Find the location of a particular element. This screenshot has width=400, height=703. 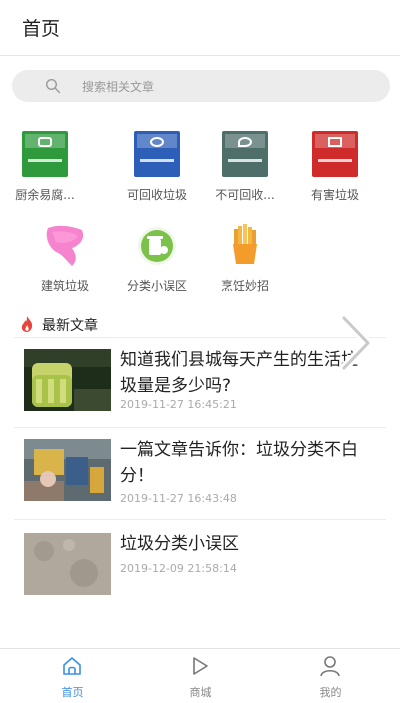

fire-icon is located at coordinates (27, 324).